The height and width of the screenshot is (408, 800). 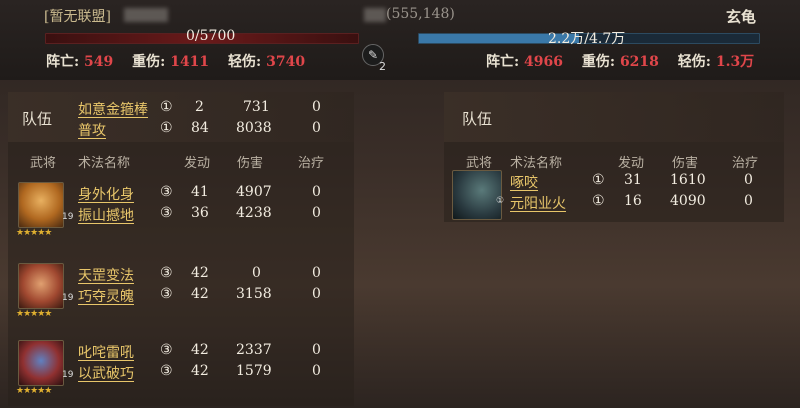 I want to click on enemy-portrait-turtle, so click(x=477, y=195).